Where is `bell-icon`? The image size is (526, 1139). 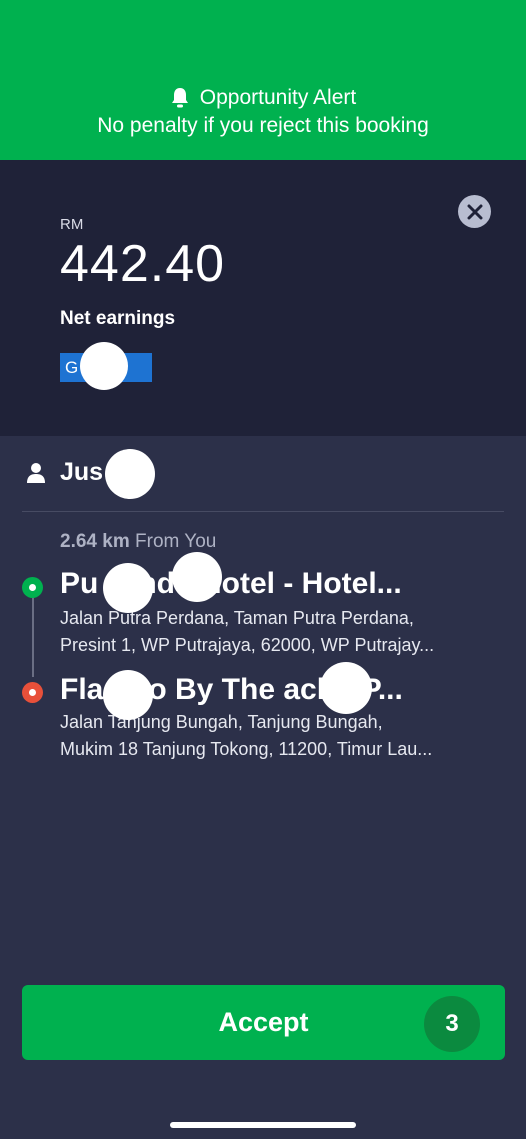 bell-icon is located at coordinates (180, 98).